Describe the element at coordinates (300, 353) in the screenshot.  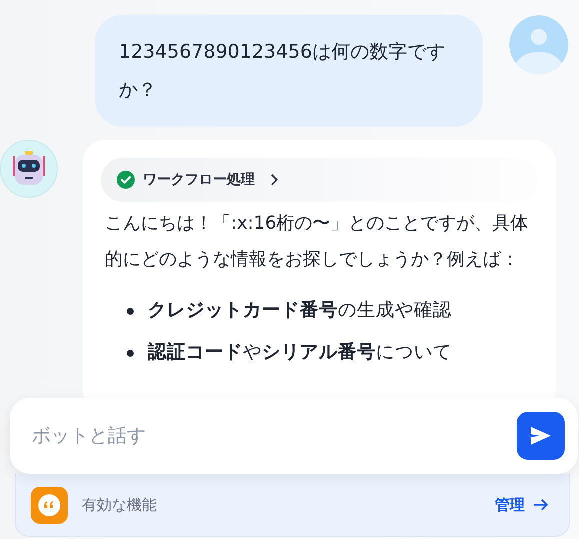
I see `list-item-text: 認証コードやシリアル番号について` at that location.